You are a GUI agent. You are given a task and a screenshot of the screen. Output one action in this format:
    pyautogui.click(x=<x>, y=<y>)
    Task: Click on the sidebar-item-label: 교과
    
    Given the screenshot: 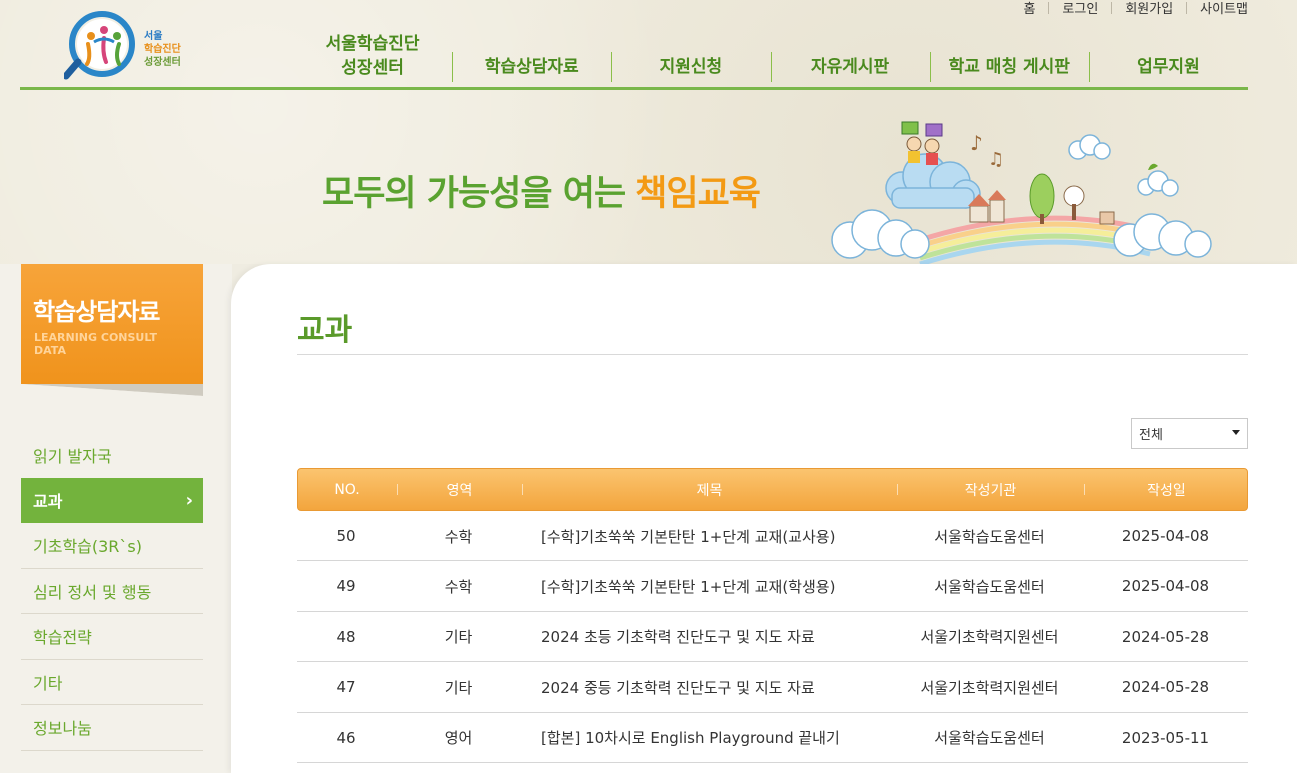 What is the action you would take?
    pyautogui.click(x=48, y=502)
    